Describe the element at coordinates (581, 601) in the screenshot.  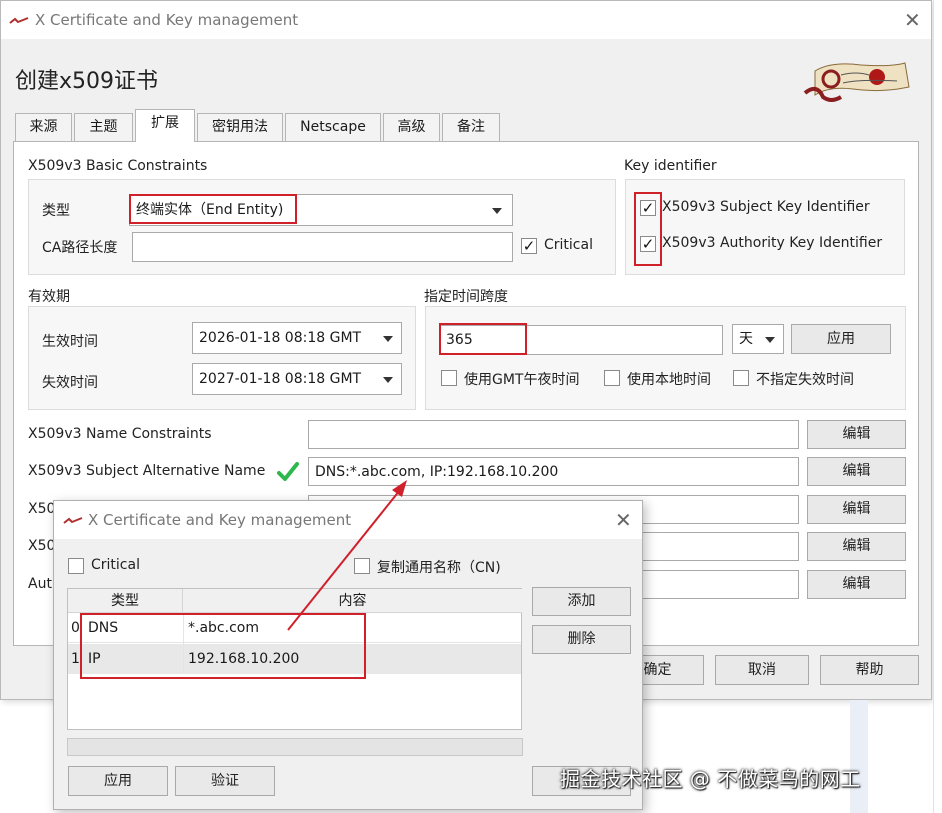
I see `add-button: 添加` at that location.